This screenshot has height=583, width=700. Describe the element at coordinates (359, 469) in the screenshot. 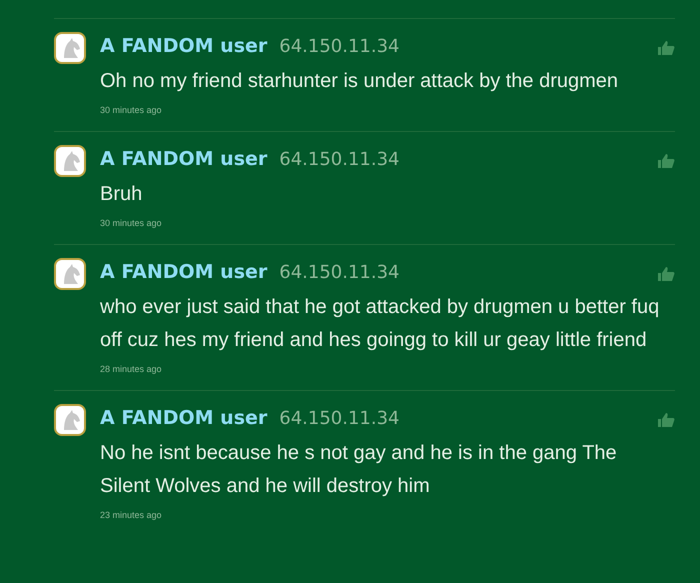

I see `comment-text: No he isnt because he s not gay and he is in the gang The Silent Wolves and he will destroy him` at that location.